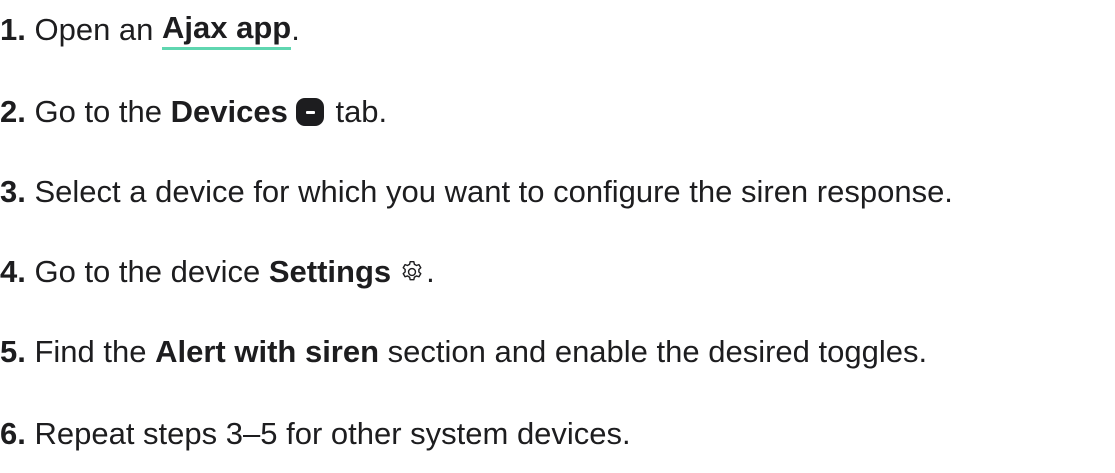 The height and width of the screenshot is (473, 1115). I want to click on ajax-app-link: Ajax app, so click(227, 30).